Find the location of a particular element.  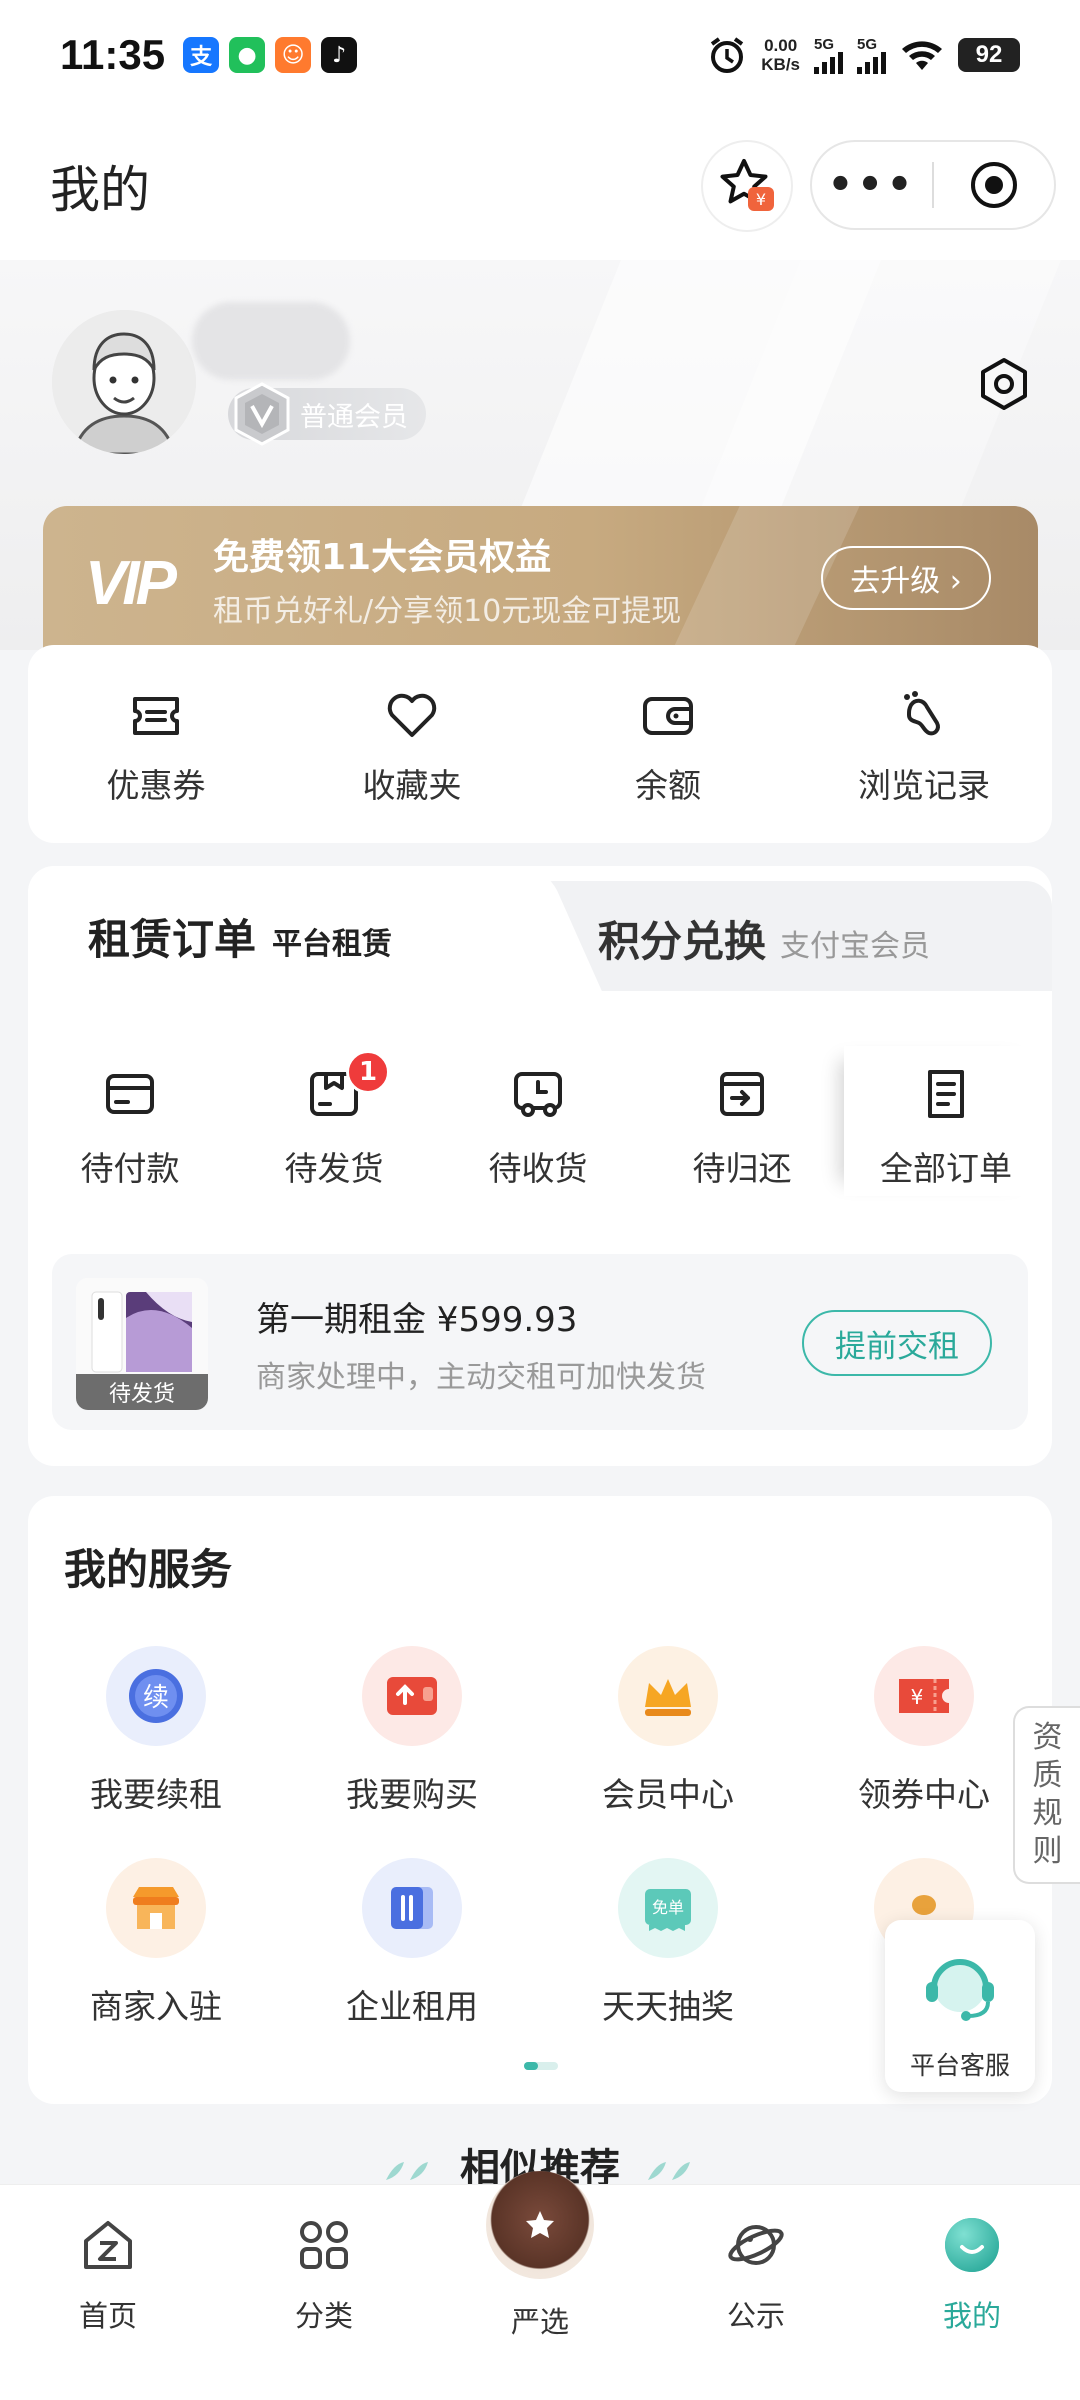

svg-text: 续 is located at coordinates (156, 1698).